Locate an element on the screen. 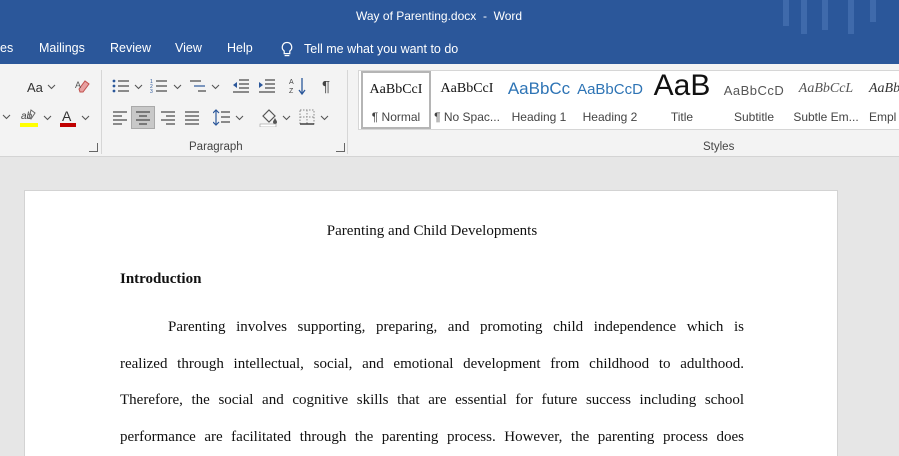  change-case-button: Aa is located at coordinates (41, 87).